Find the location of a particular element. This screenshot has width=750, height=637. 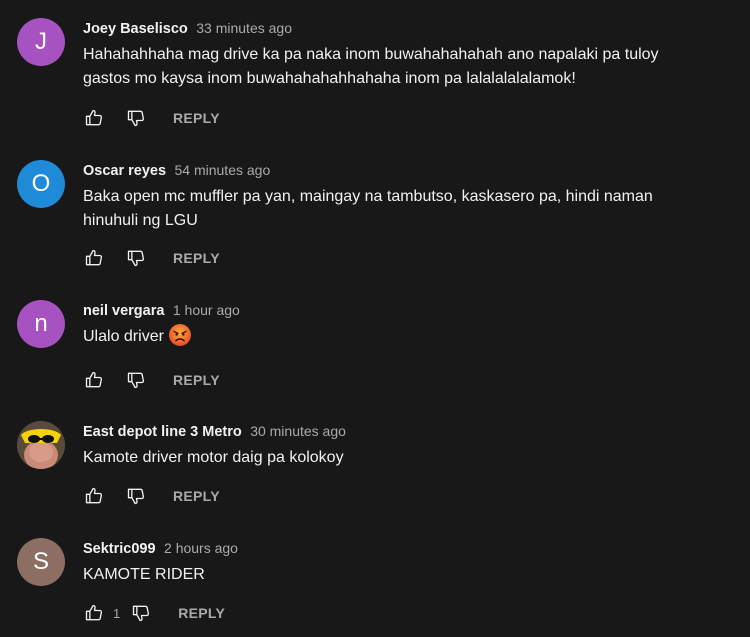

comment-text: Ulalo driver is located at coordinates (406, 336).